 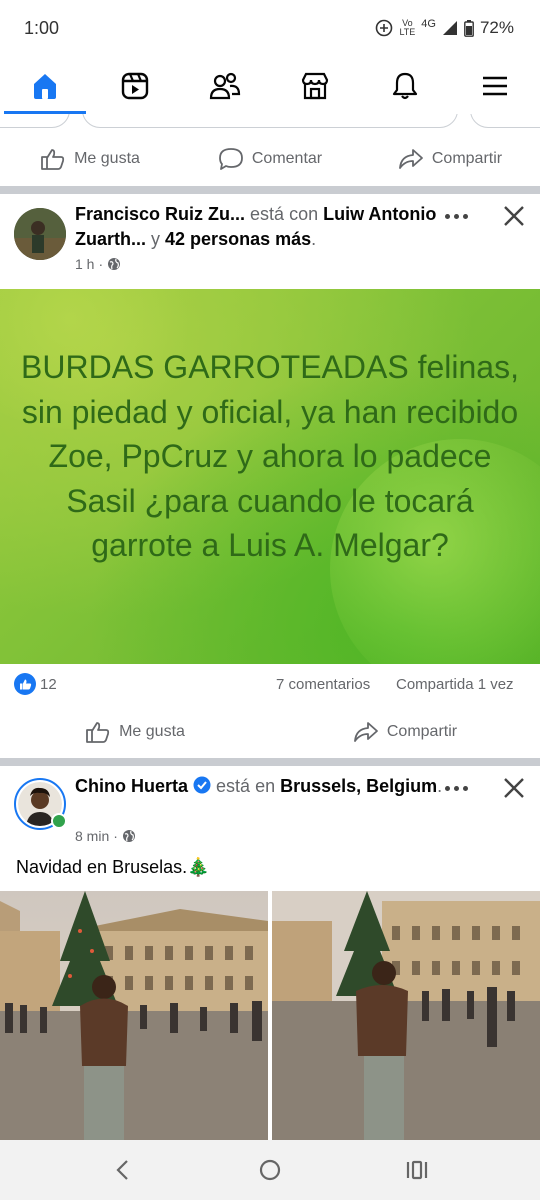 What do you see at coordinates (417, 1170) in the screenshot?
I see `recent-apps-icon` at bounding box center [417, 1170].